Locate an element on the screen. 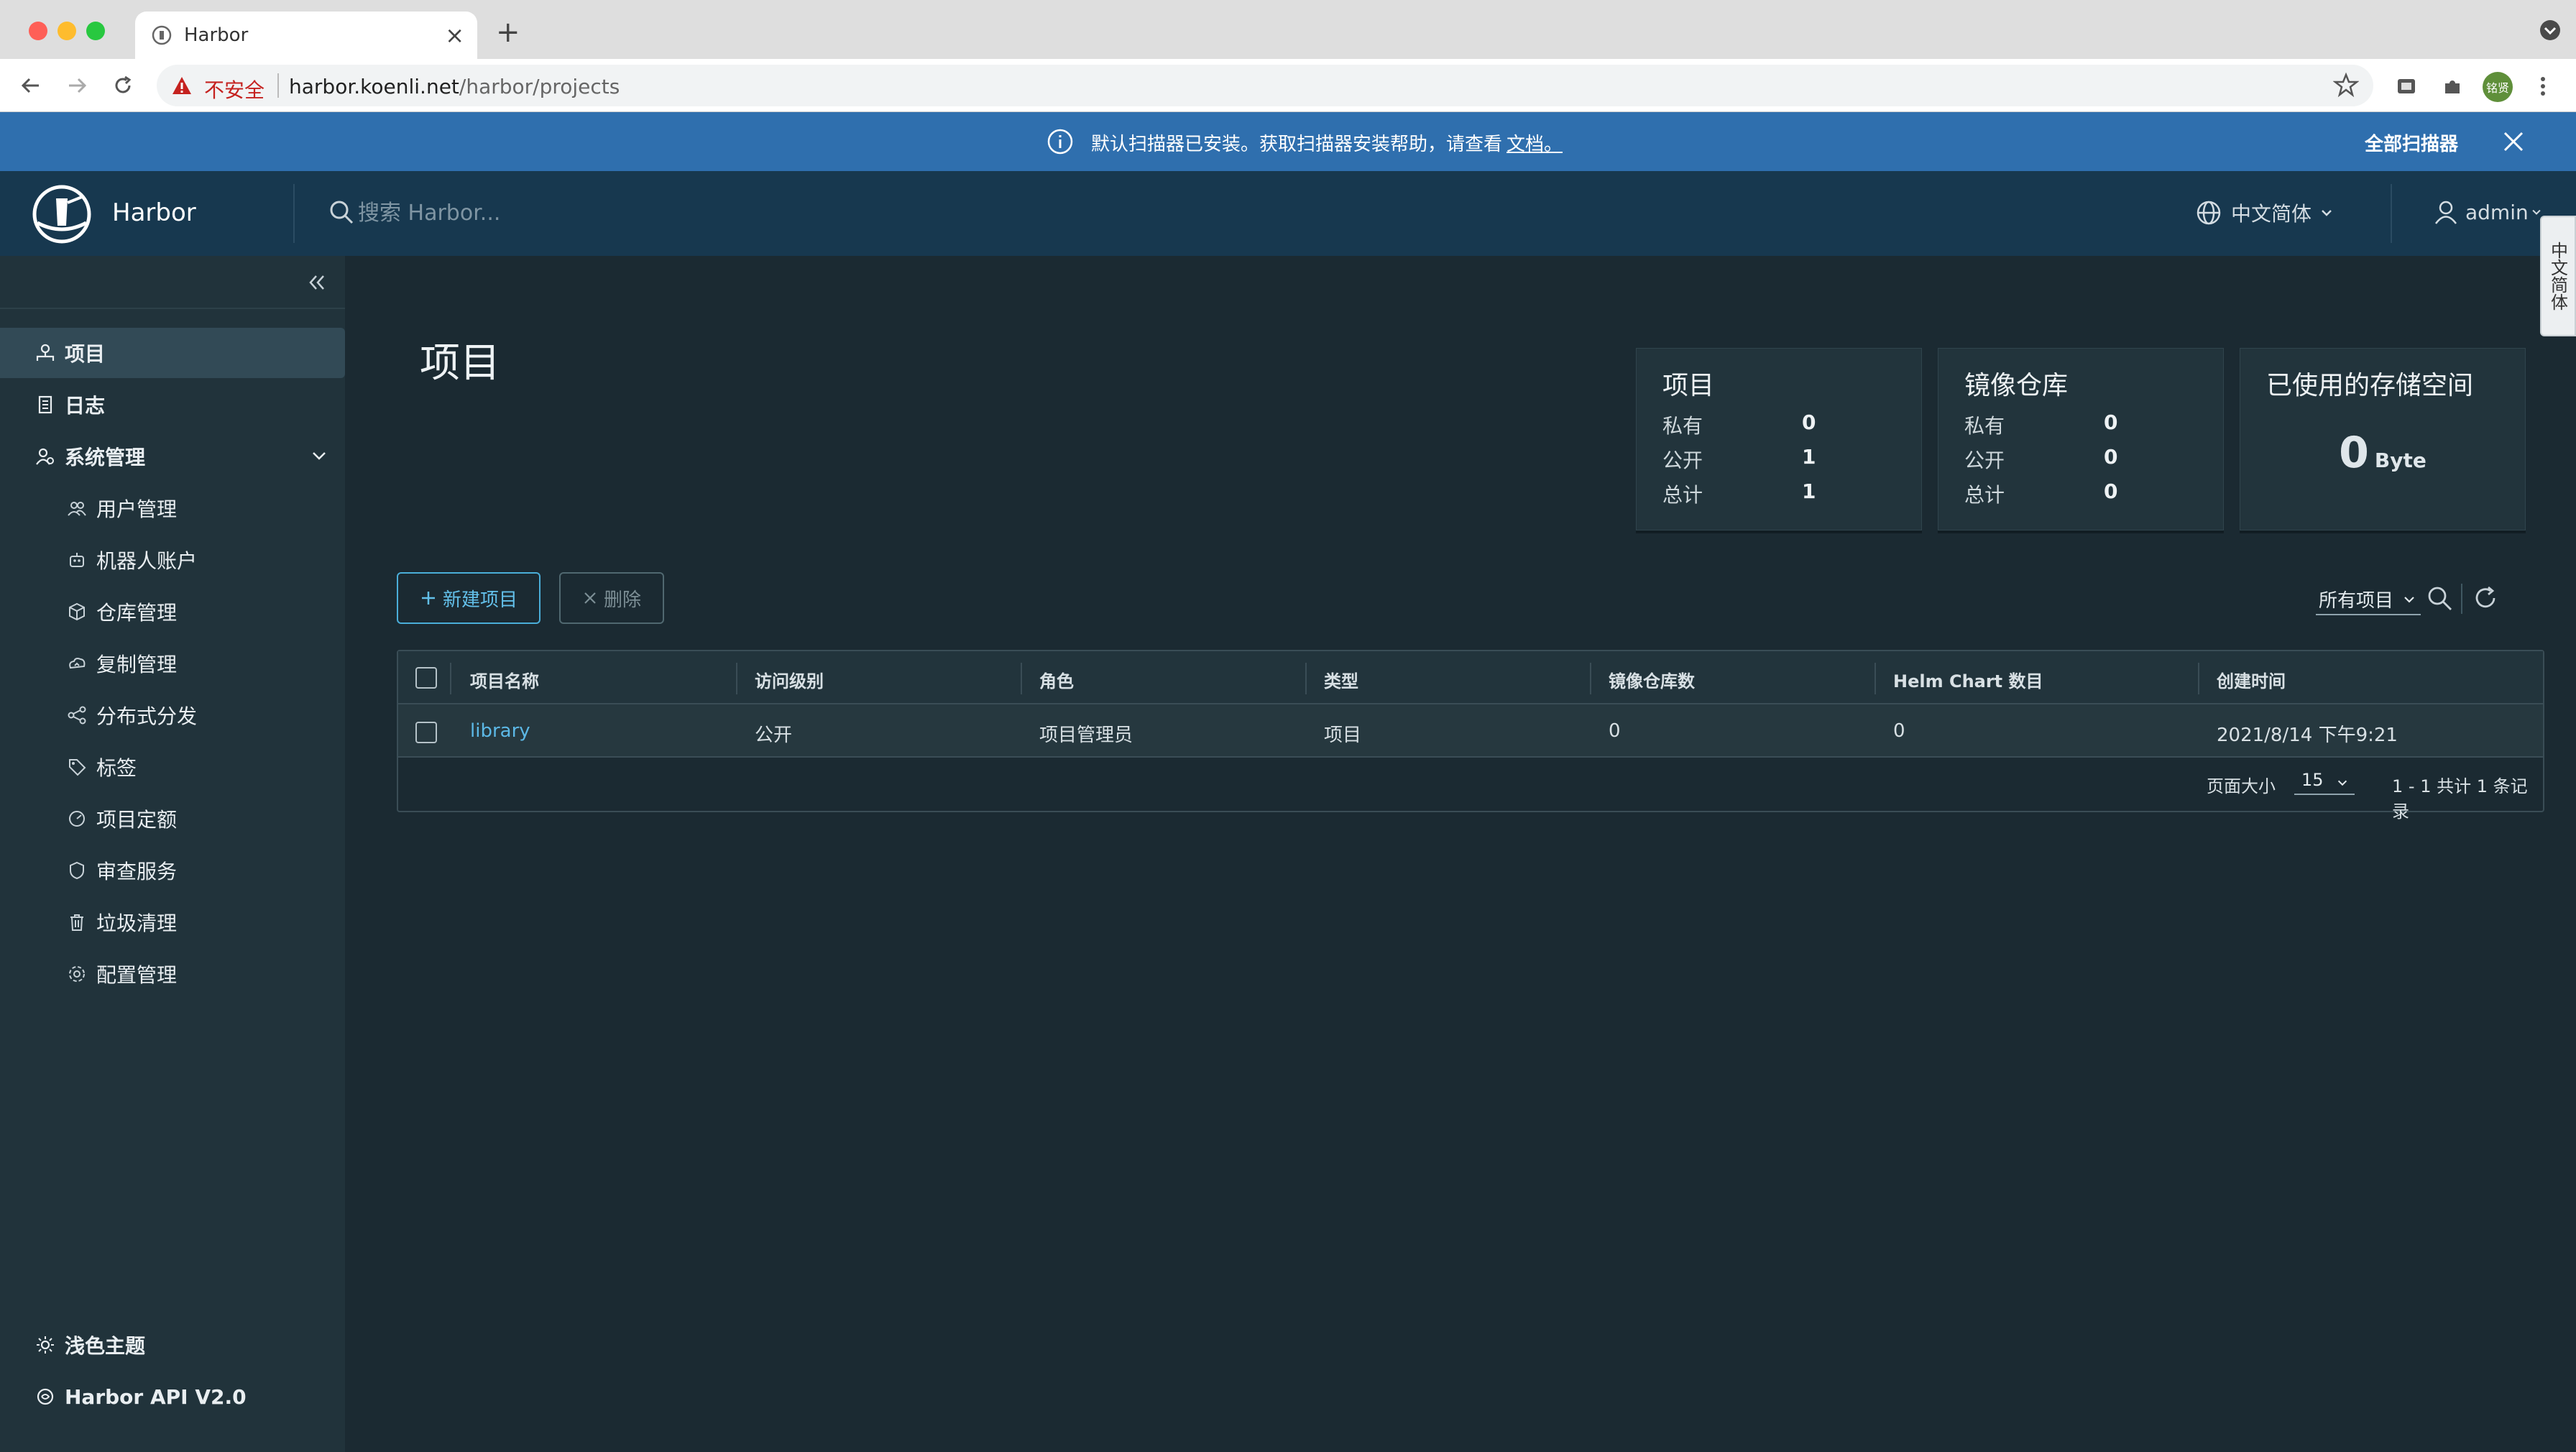  search-icon is located at coordinates (2439, 598).